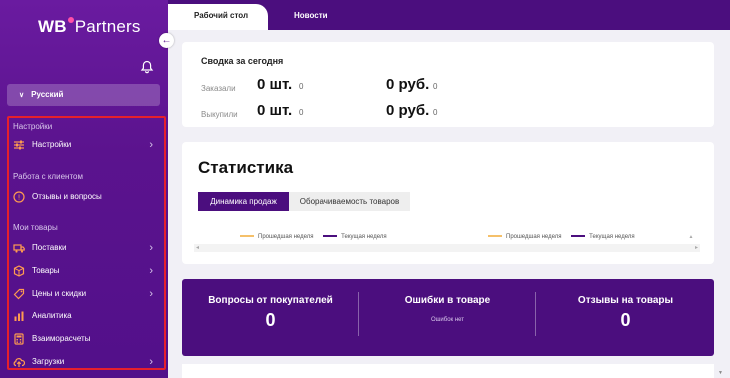 The width and height of the screenshot is (730, 378). What do you see at coordinates (59, 293) in the screenshot?
I see `sidebar-item-label: Цены и скидки` at bounding box center [59, 293].